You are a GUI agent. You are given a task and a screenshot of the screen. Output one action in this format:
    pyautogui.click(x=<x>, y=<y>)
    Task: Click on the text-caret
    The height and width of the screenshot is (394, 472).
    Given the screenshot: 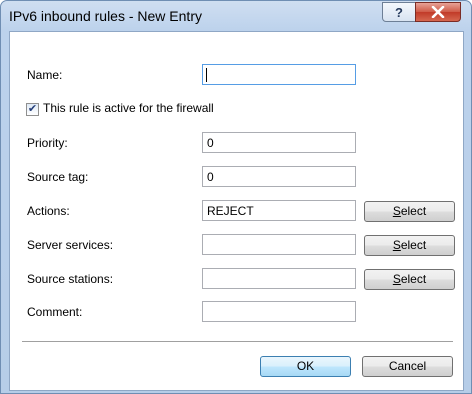 What is the action you would take?
    pyautogui.click(x=206, y=75)
    